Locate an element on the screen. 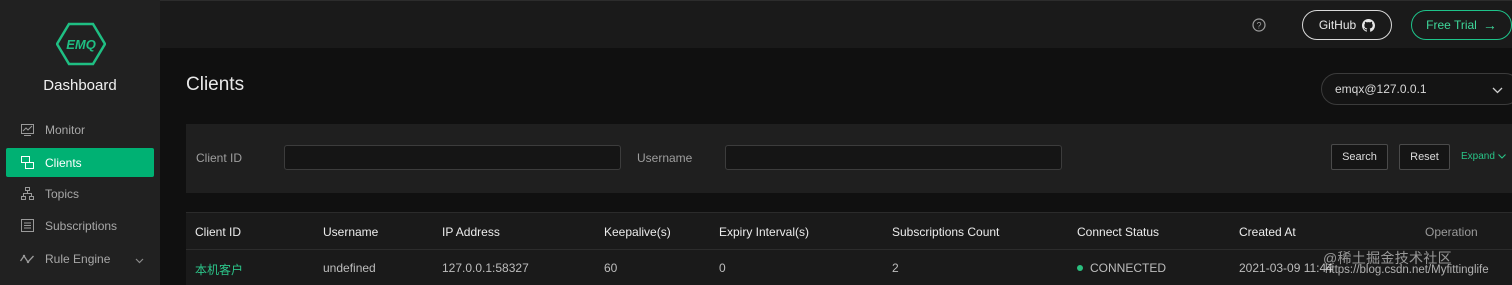  column-header: Client ID is located at coordinates (218, 232).